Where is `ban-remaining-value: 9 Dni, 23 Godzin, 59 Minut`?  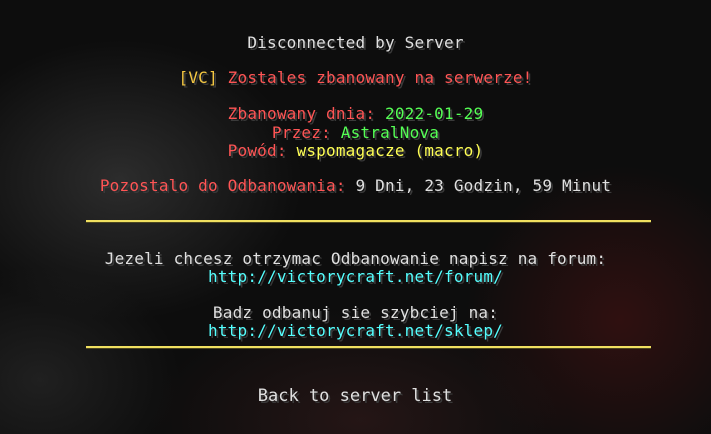 ban-remaining-value: 9 Dni, 23 Godzin, 59 Minut is located at coordinates (483, 185).